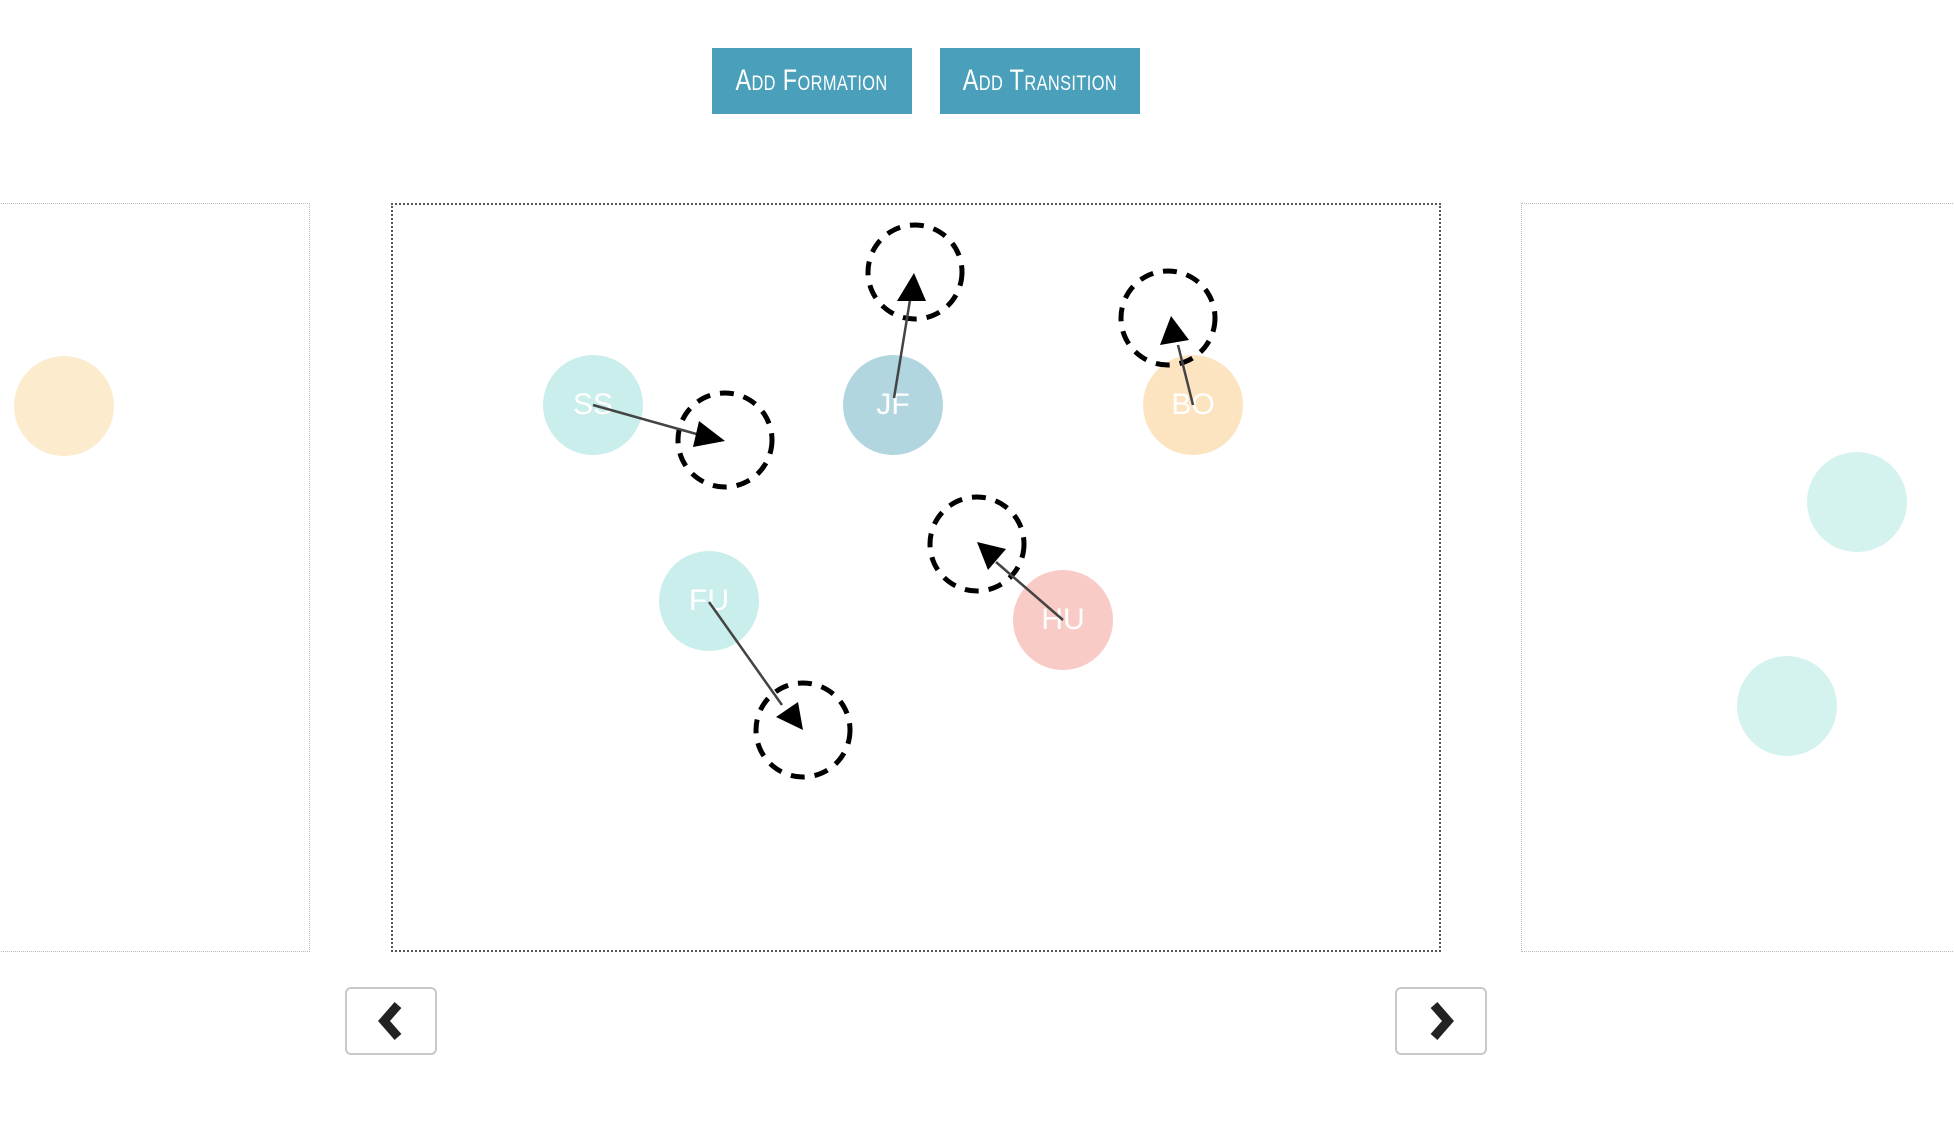 The width and height of the screenshot is (1954, 1140). I want to click on dancer-initials: BO, so click(1193, 404).